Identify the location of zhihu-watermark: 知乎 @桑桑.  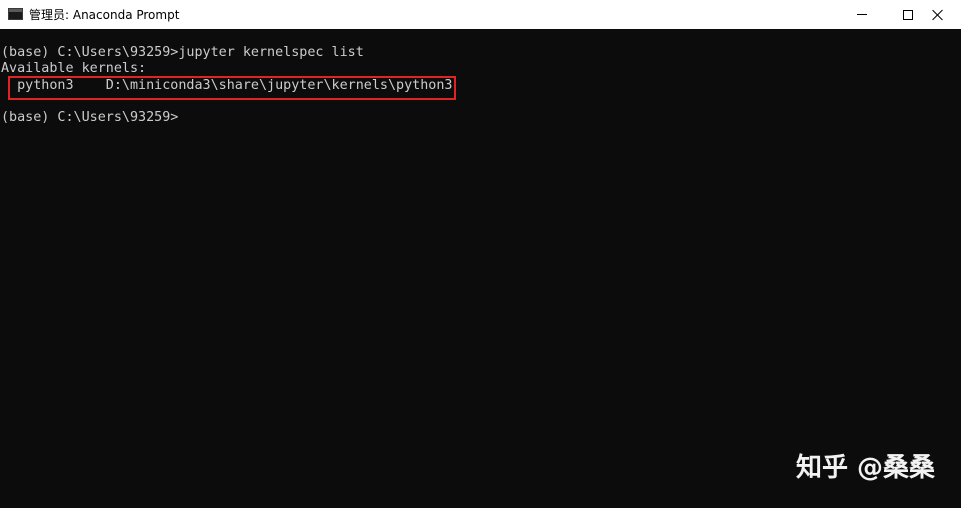
(865, 468).